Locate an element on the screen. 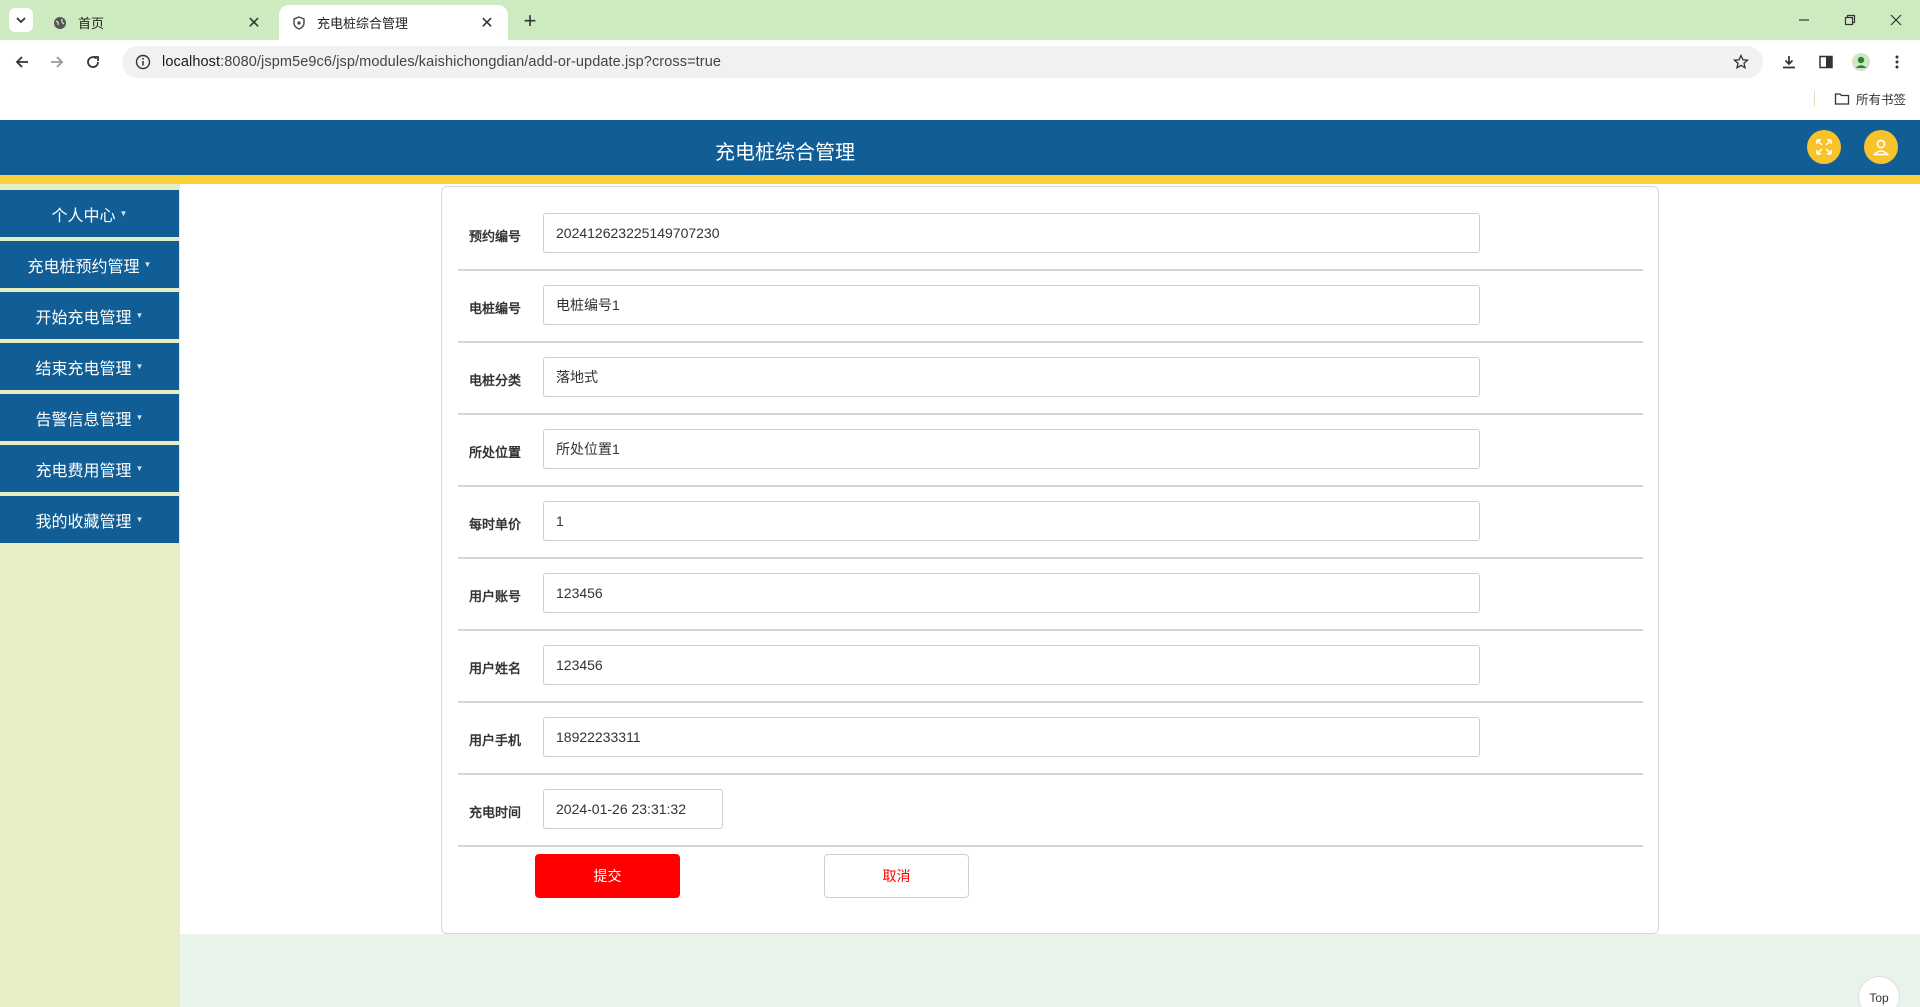  fullscreen-button is located at coordinates (1824, 147).